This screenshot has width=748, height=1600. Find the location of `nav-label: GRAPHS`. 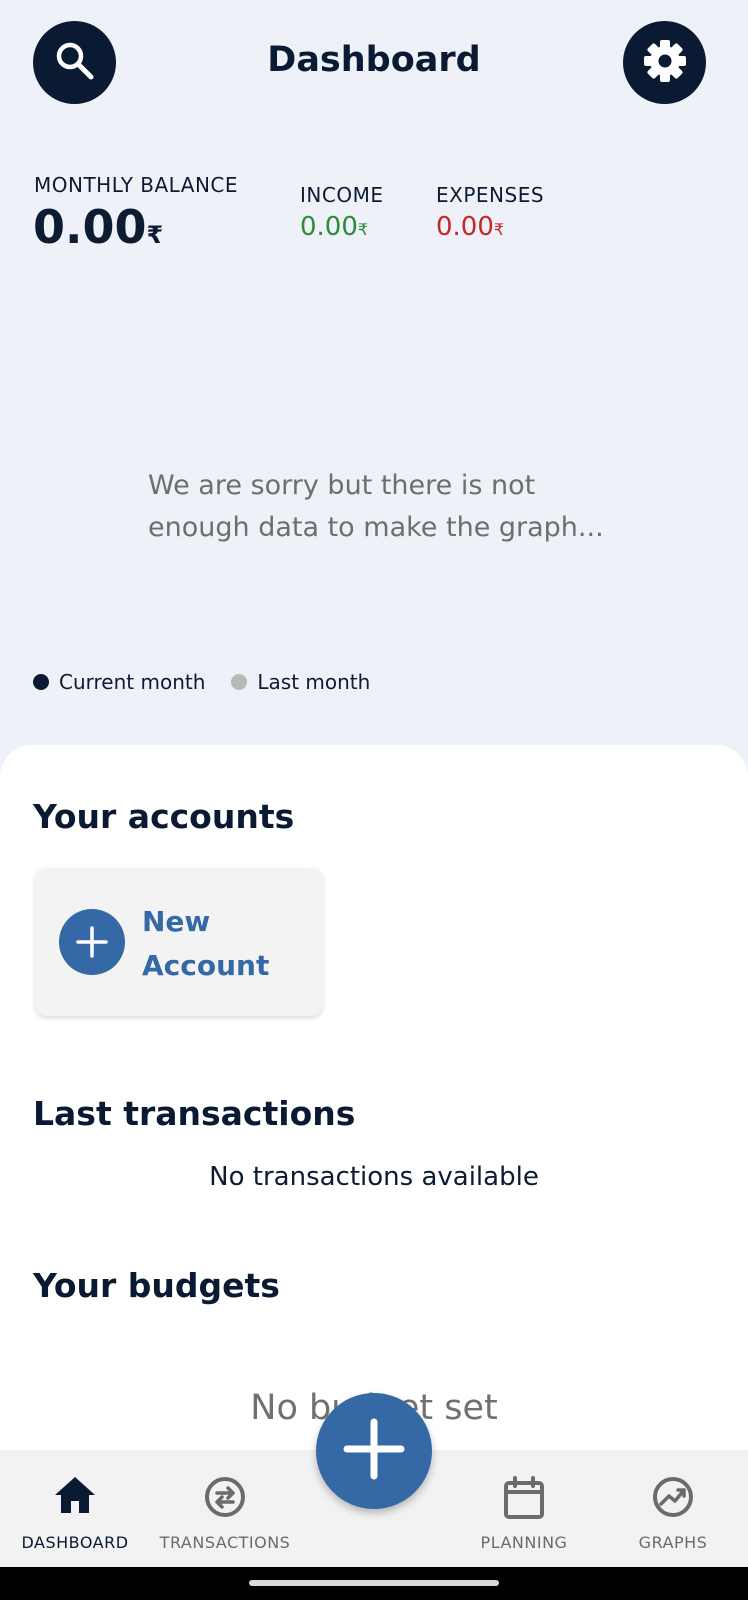

nav-label: GRAPHS is located at coordinates (673, 1542).